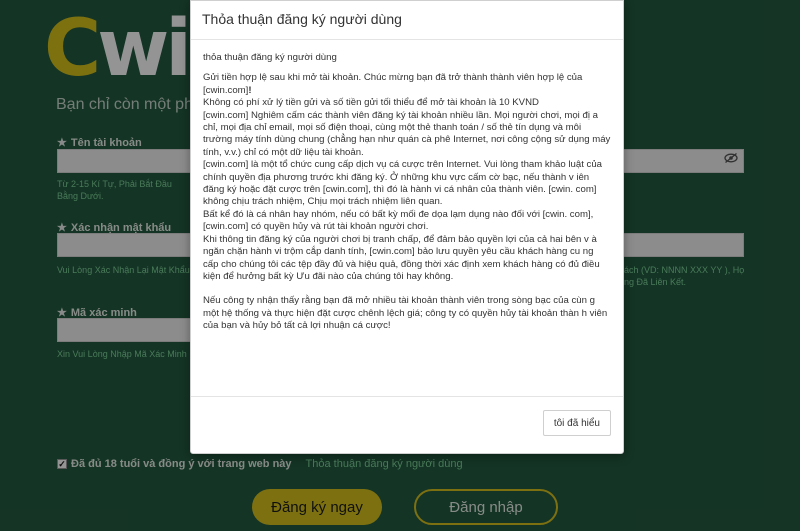 The width and height of the screenshot is (800, 531). Describe the element at coordinates (302, 19) in the screenshot. I see `modal-title: Thỏa thuận đăng ký người dùng` at that location.